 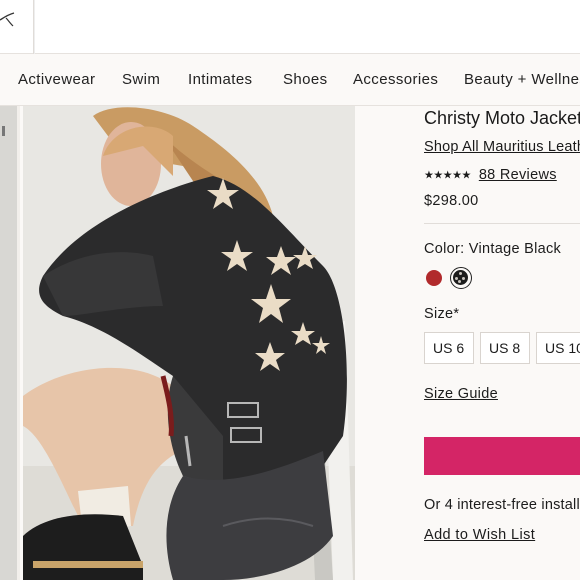 I want to click on size-option-us10: US 10, so click(x=558, y=348).